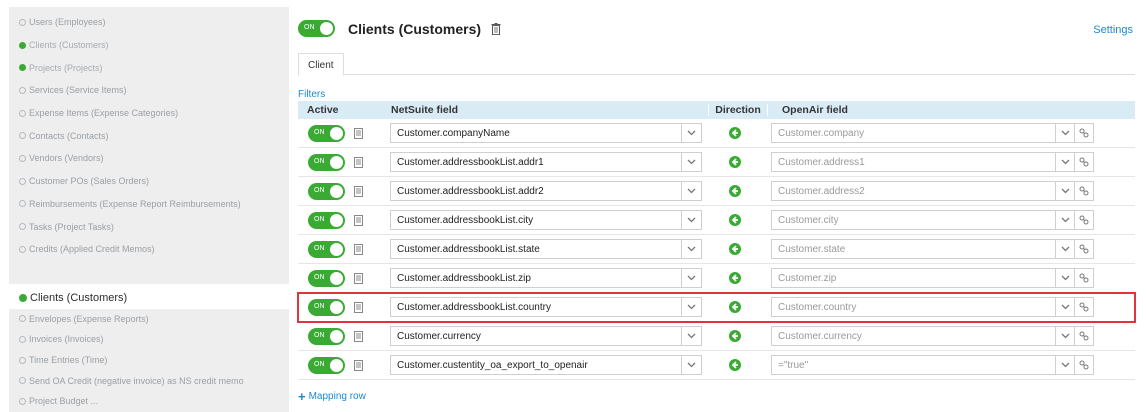 This screenshot has width=1146, height=412. Describe the element at coordinates (932, 278) in the screenshot. I see `openair-field-select: Customer.zip` at that location.